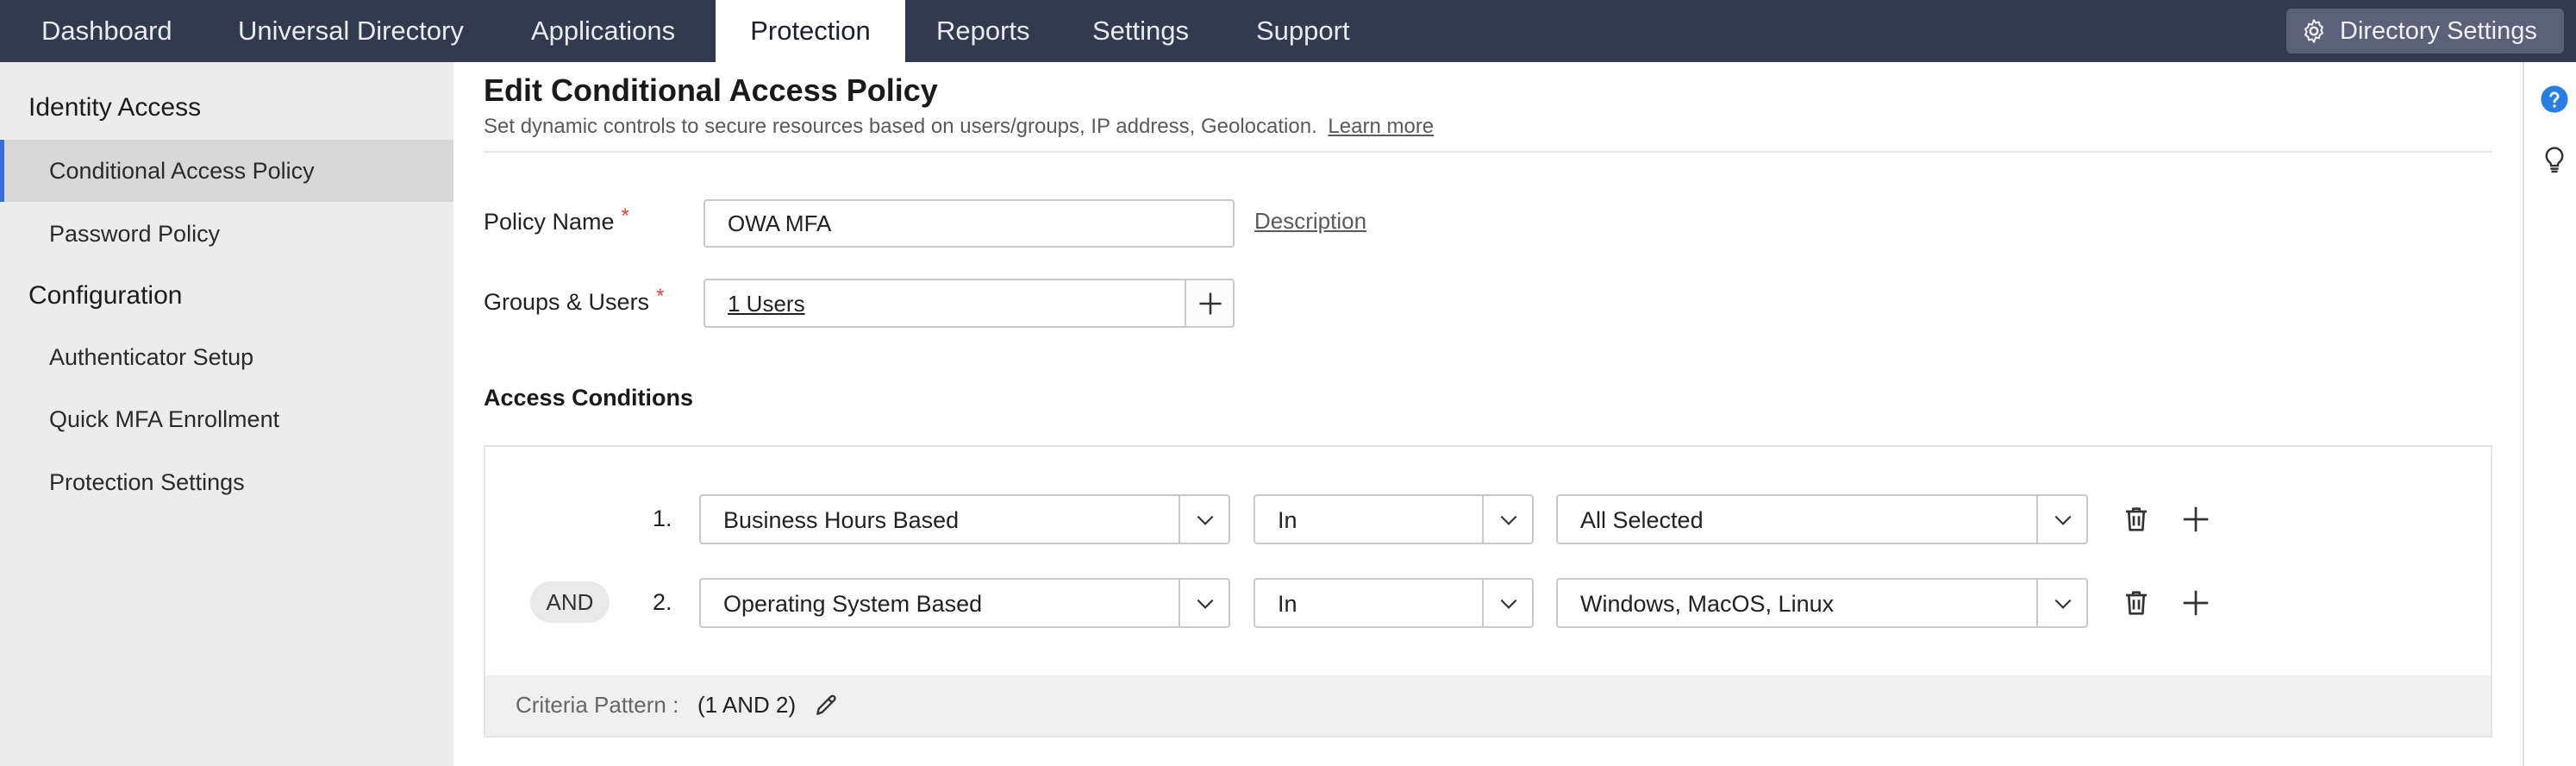  I want to click on directory-settings-label: Directory Settings, so click(2438, 31).